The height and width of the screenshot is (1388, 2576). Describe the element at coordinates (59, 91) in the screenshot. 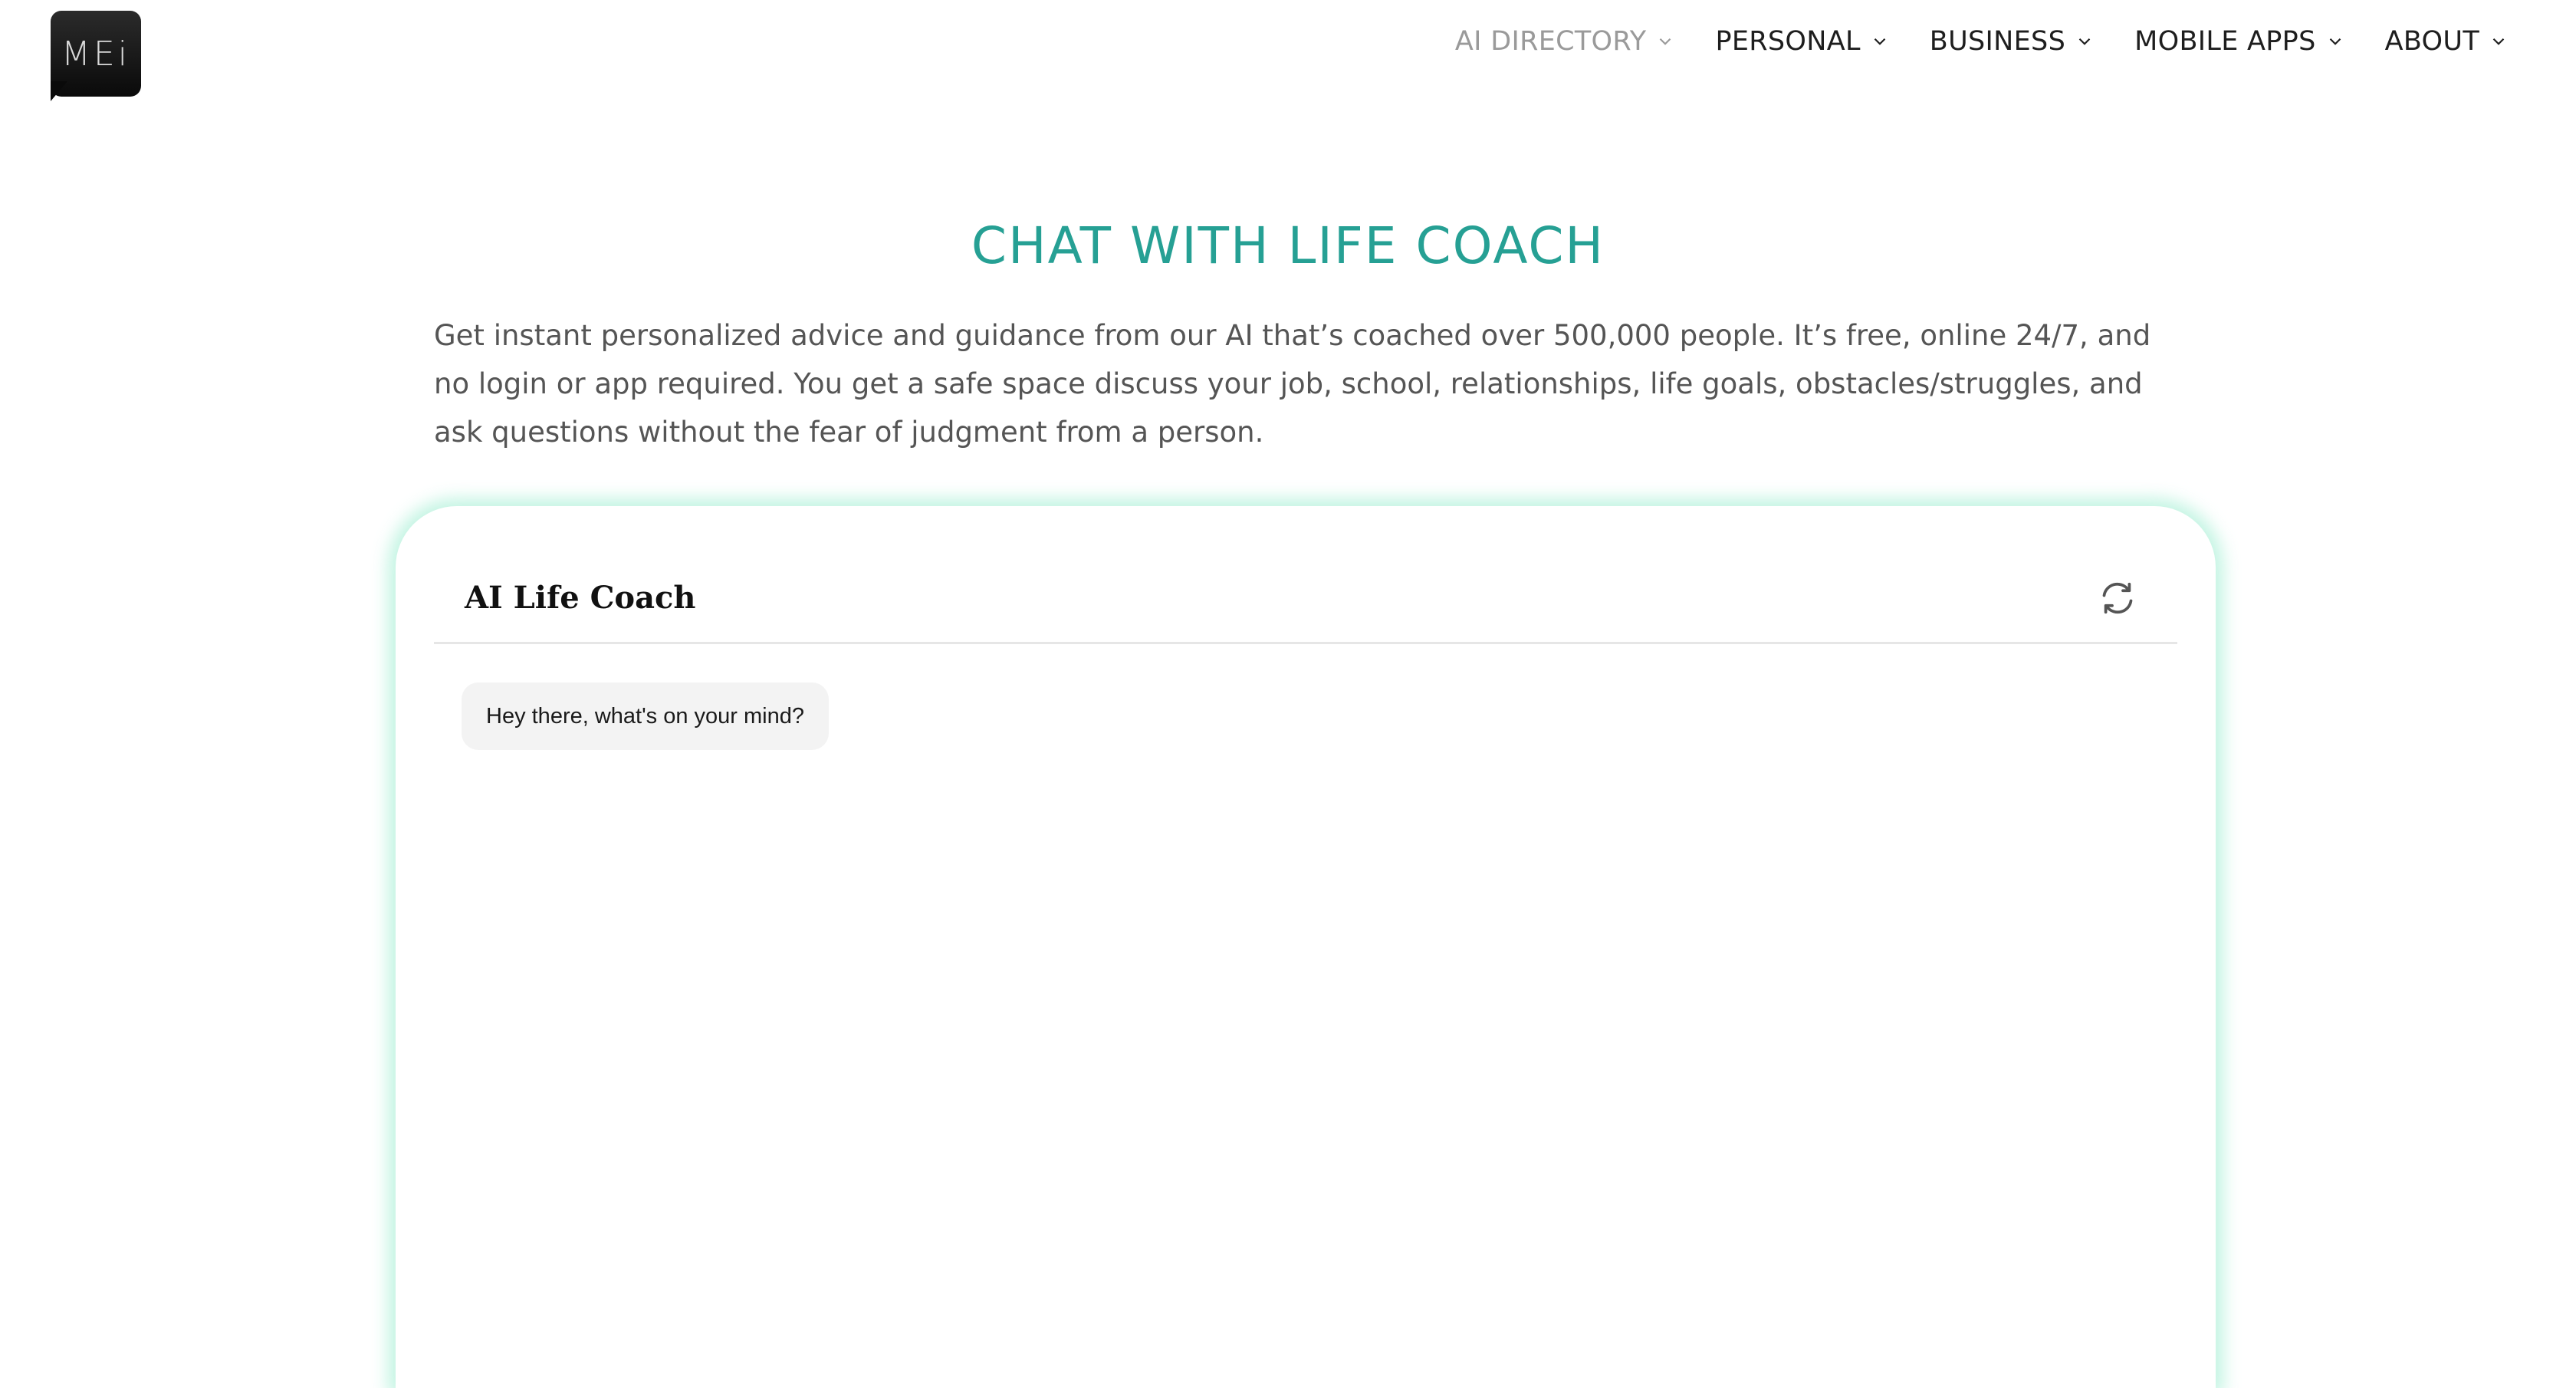

I see `logo-speech-tail` at that location.